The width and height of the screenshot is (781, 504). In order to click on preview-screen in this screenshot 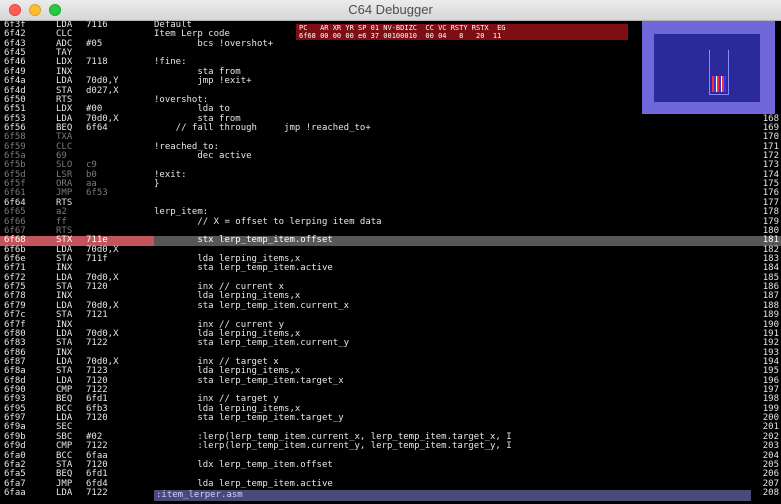, I will do `click(707, 68)`.